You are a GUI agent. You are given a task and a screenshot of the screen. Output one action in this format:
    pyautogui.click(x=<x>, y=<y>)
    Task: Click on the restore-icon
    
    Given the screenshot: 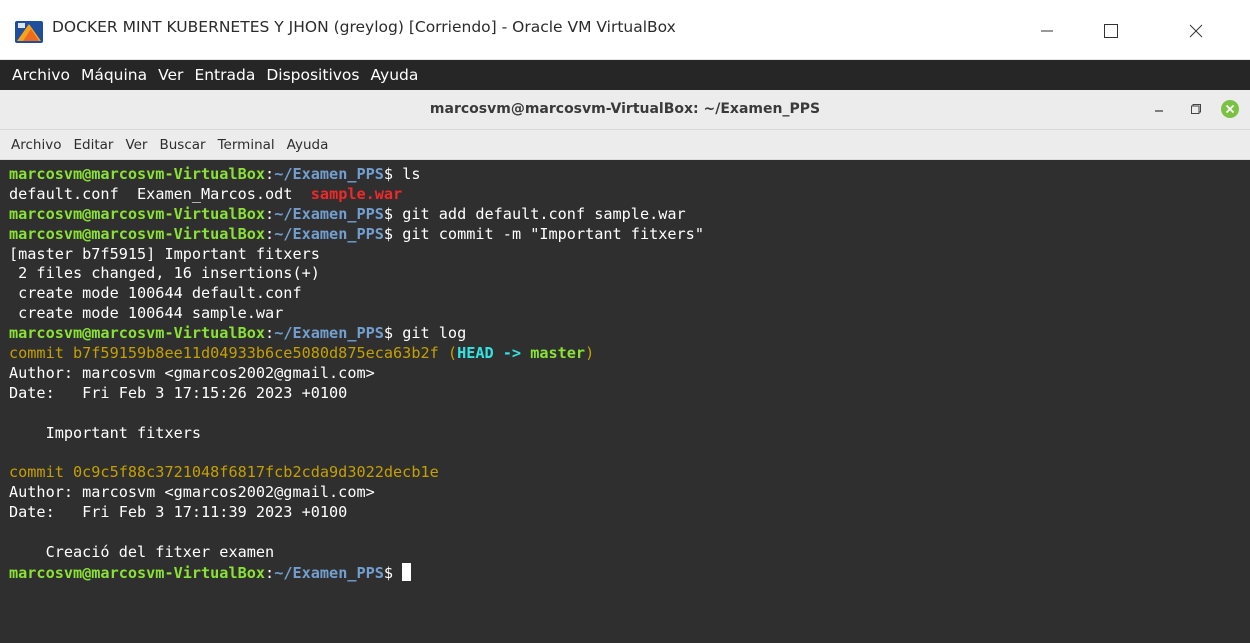 What is the action you would take?
    pyautogui.click(x=1196, y=109)
    